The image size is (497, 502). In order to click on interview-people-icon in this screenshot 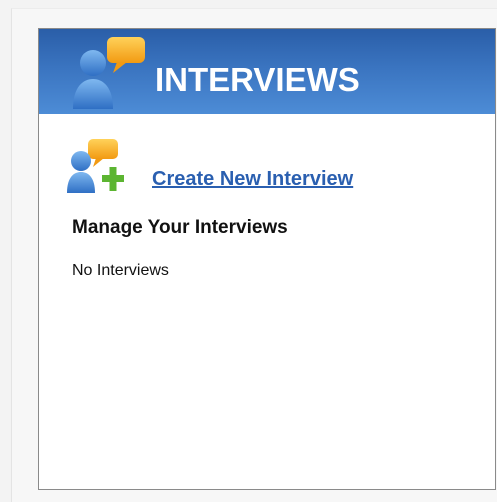, I will do `click(109, 73)`.